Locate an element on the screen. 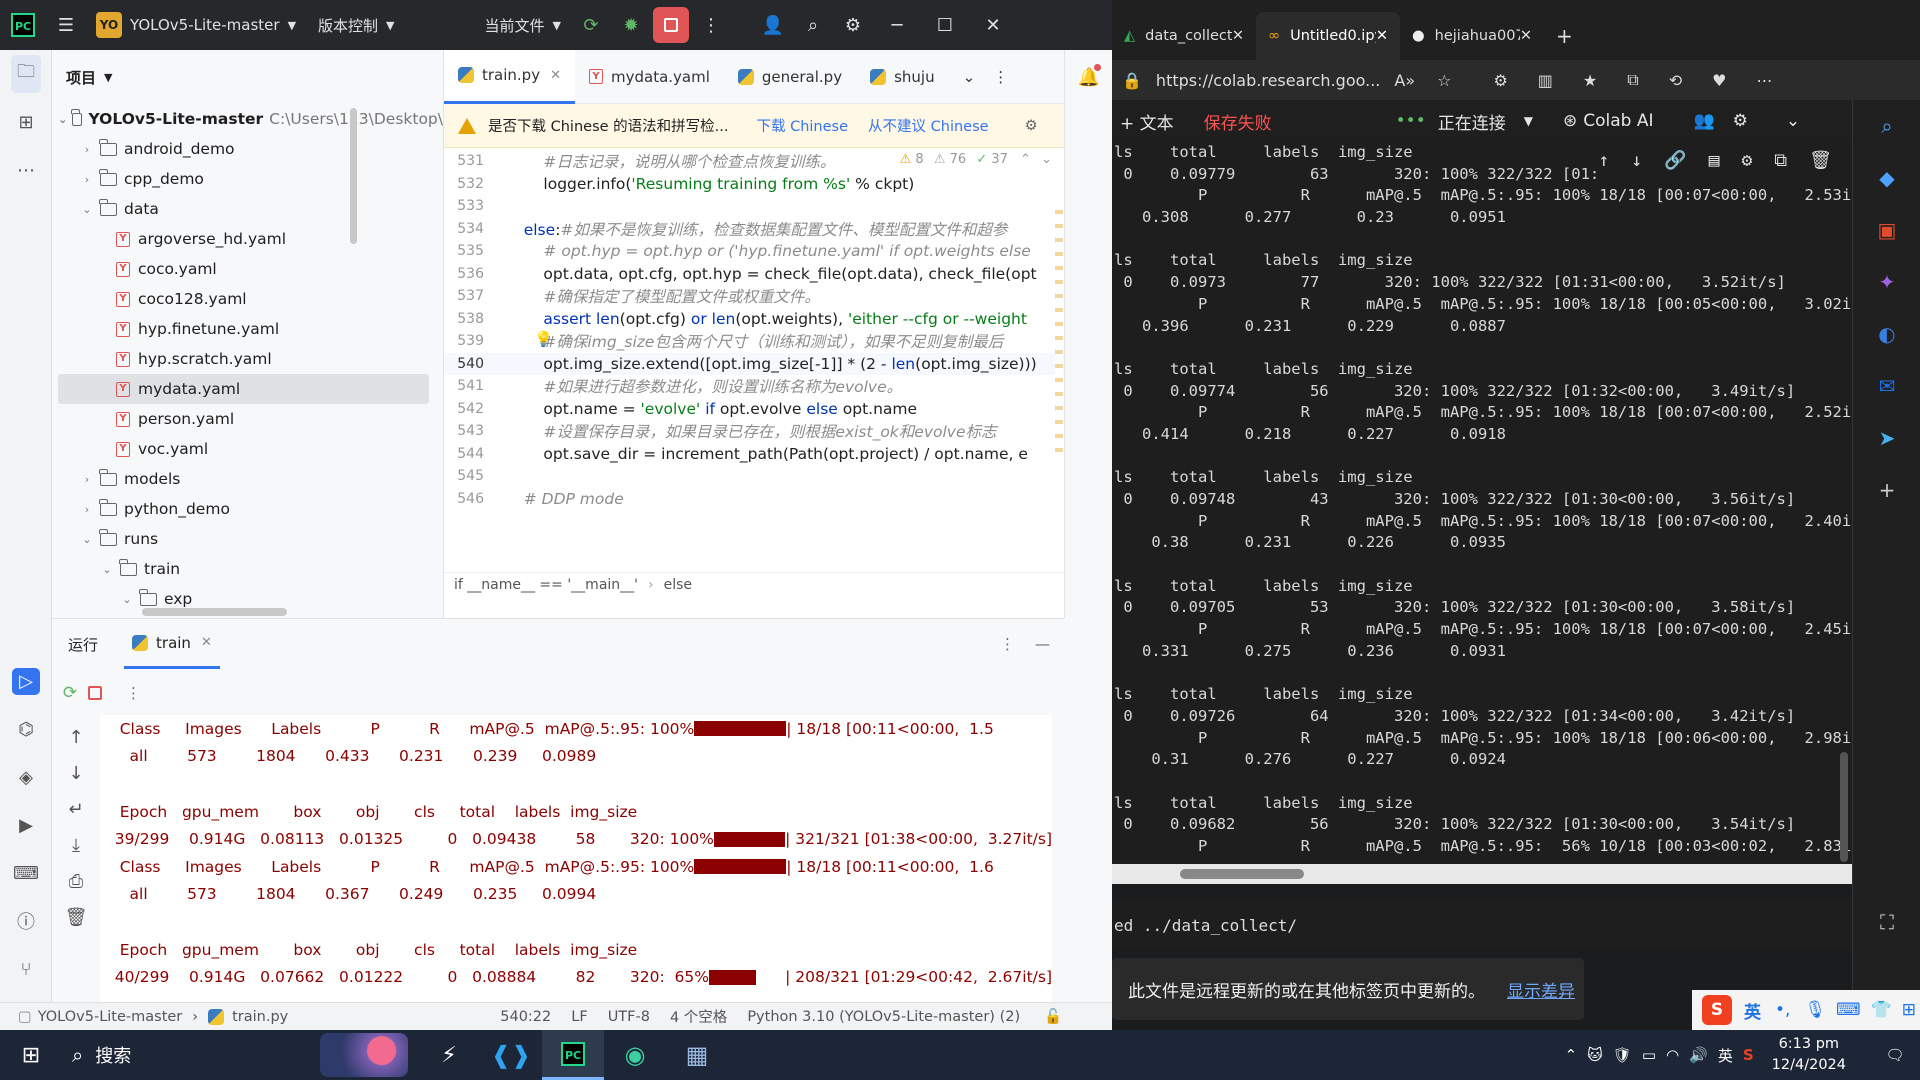  output-vscroll is located at coordinates (1844, 807).